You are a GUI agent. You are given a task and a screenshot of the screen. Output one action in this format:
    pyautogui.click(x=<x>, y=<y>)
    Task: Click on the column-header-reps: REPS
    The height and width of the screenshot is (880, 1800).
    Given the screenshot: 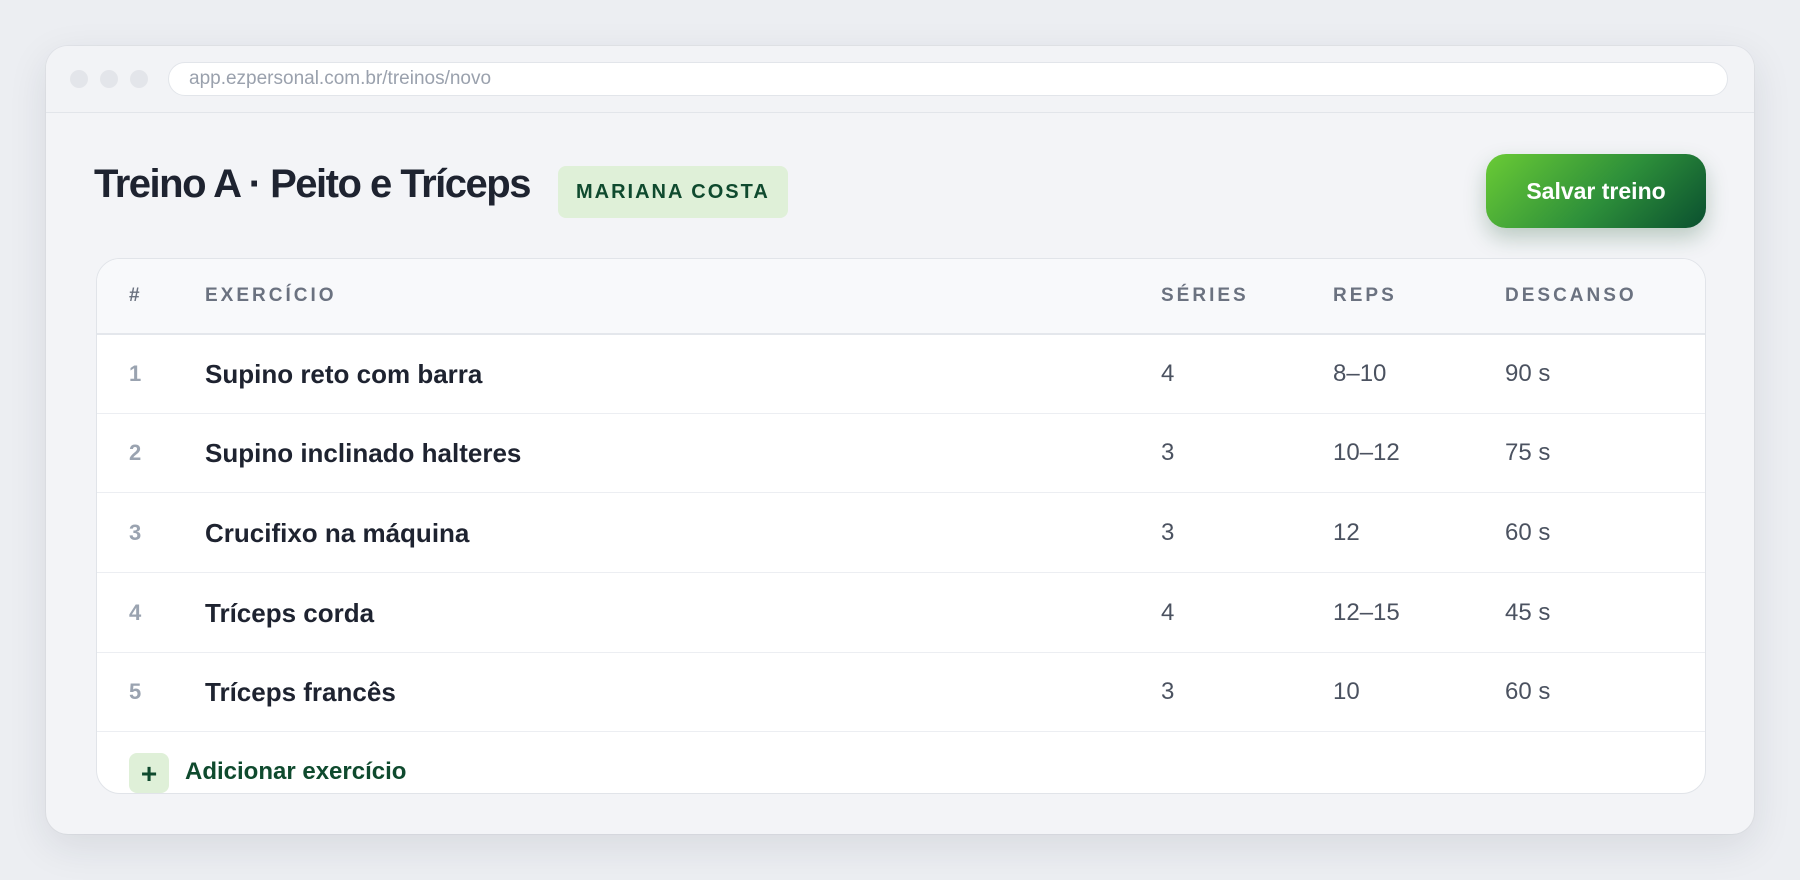 What is the action you would take?
    pyautogui.click(x=1365, y=295)
    